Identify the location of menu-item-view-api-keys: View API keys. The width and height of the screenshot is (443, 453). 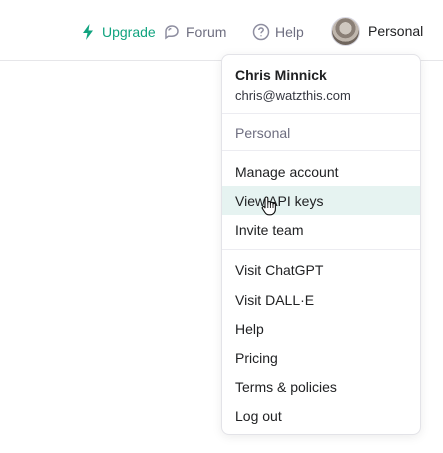
(321, 200).